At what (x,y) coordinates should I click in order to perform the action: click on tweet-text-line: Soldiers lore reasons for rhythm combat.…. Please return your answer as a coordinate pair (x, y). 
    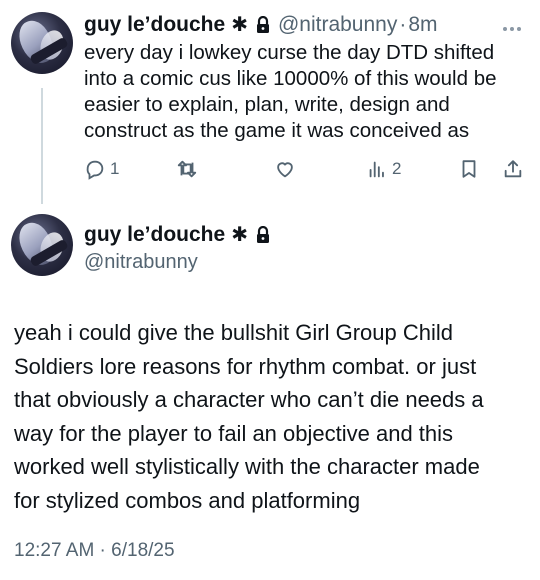
    Looking at the image, I should click on (245, 366).